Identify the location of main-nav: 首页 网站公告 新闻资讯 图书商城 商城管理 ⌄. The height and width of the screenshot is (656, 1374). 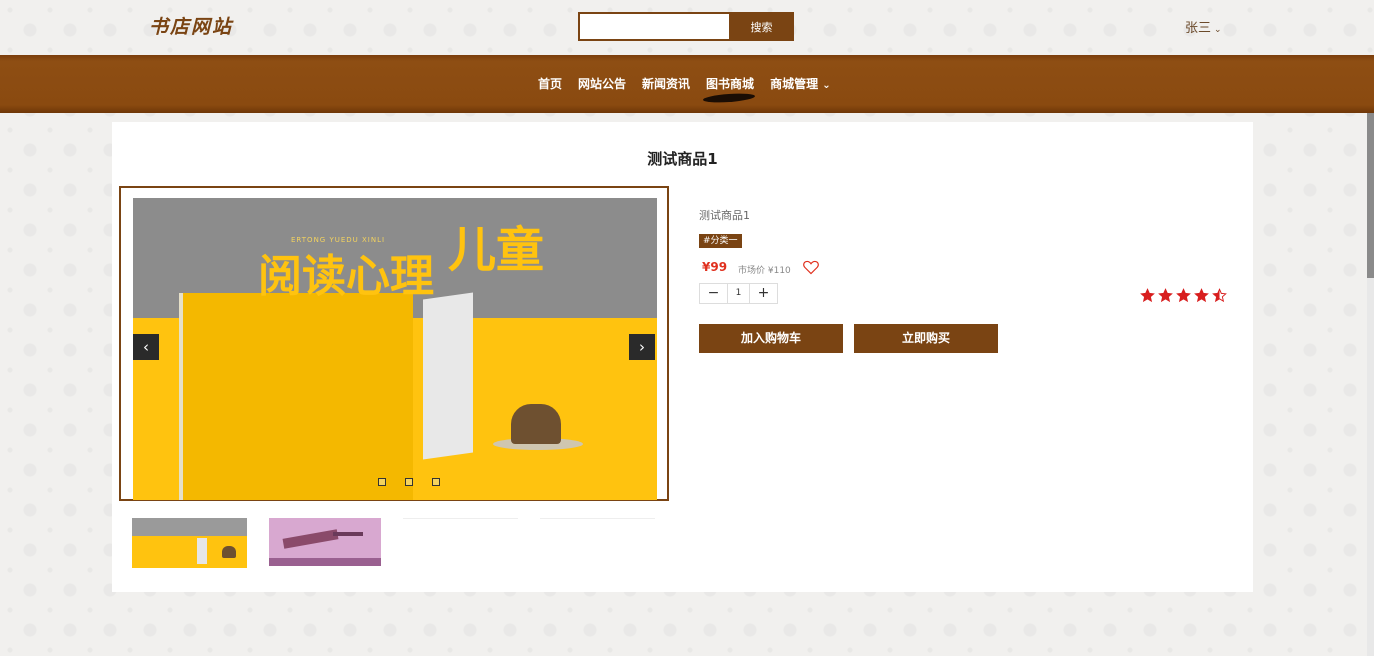
(687, 84).